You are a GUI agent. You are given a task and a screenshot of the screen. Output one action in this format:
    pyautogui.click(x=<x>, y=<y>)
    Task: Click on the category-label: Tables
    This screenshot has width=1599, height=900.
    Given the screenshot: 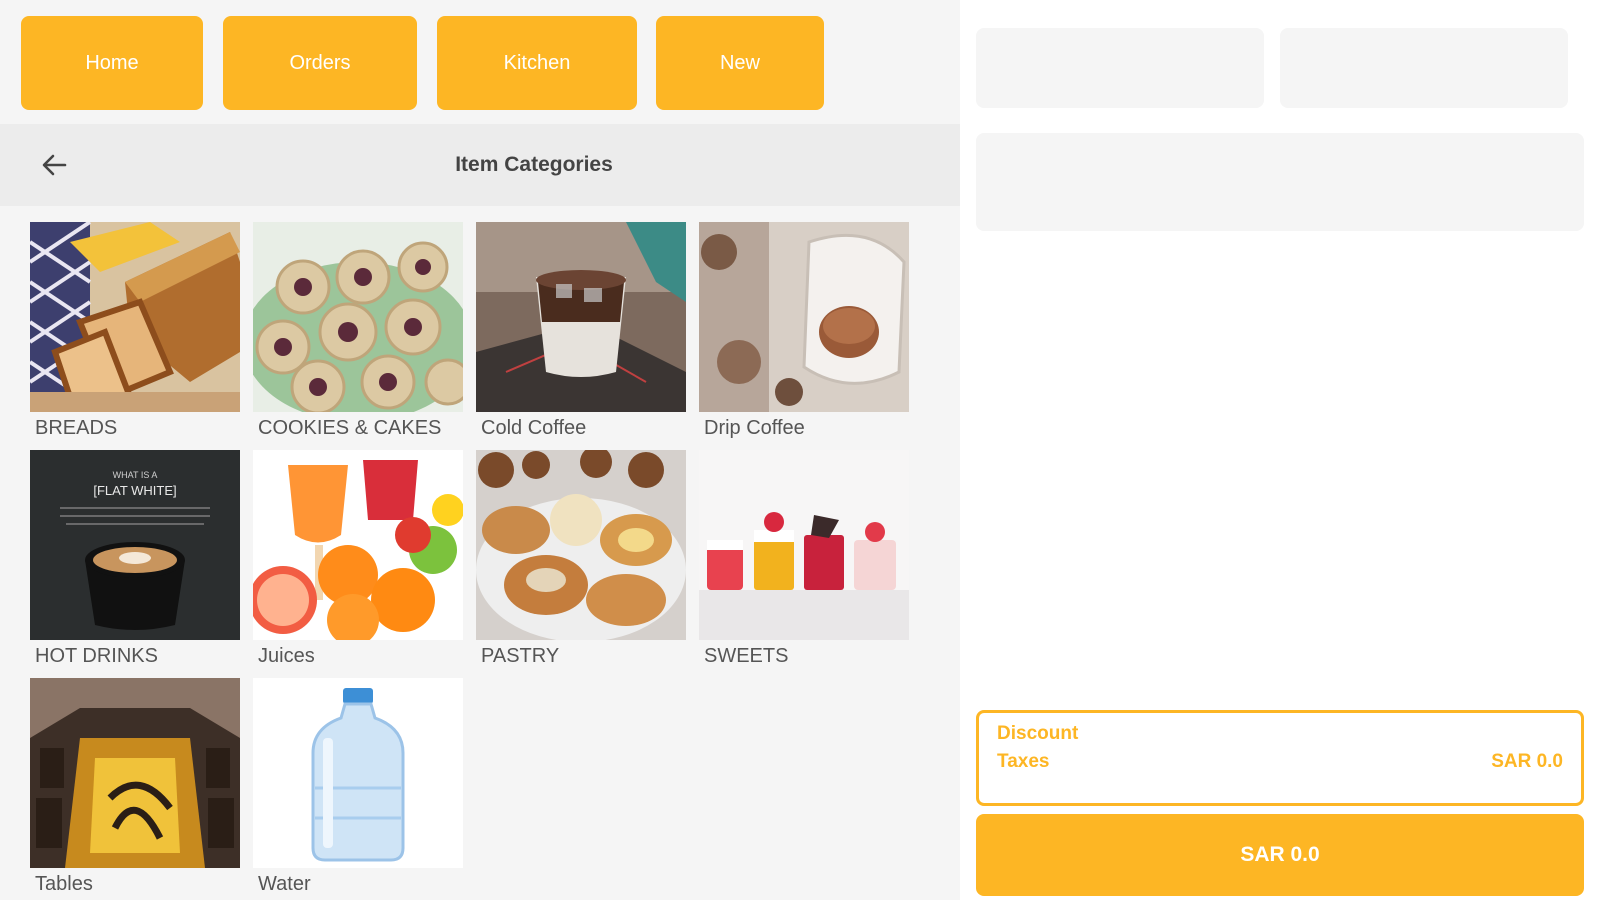 What is the action you would take?
    pyautogui.click(x=64, y=884)
    